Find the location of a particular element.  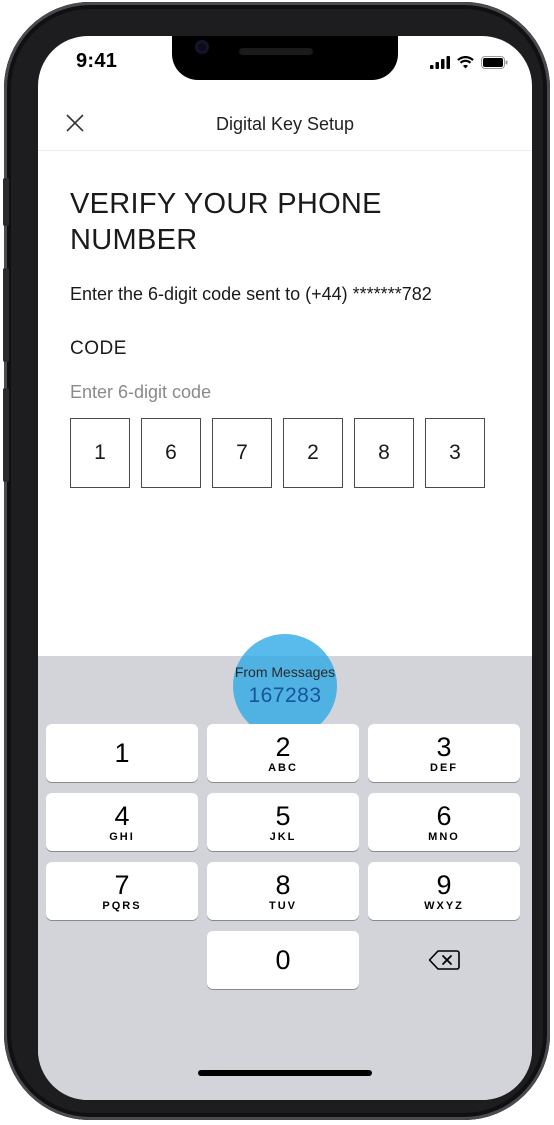

code-digit-field: 7 is located at coordinates (242, 453).